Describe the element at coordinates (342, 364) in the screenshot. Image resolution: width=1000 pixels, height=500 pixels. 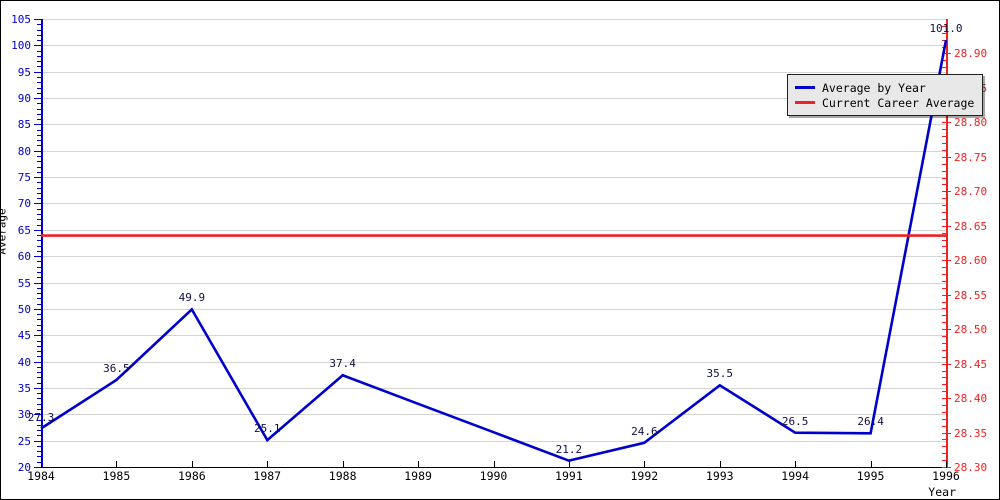
I see `data-point-label: 37.4` at that location.